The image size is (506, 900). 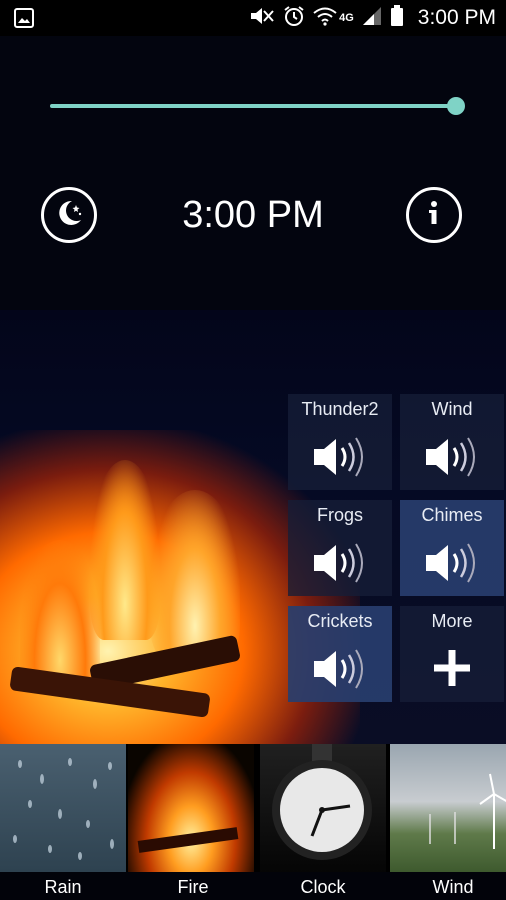 I want to click on fire-log, so click(x=188, y=840).